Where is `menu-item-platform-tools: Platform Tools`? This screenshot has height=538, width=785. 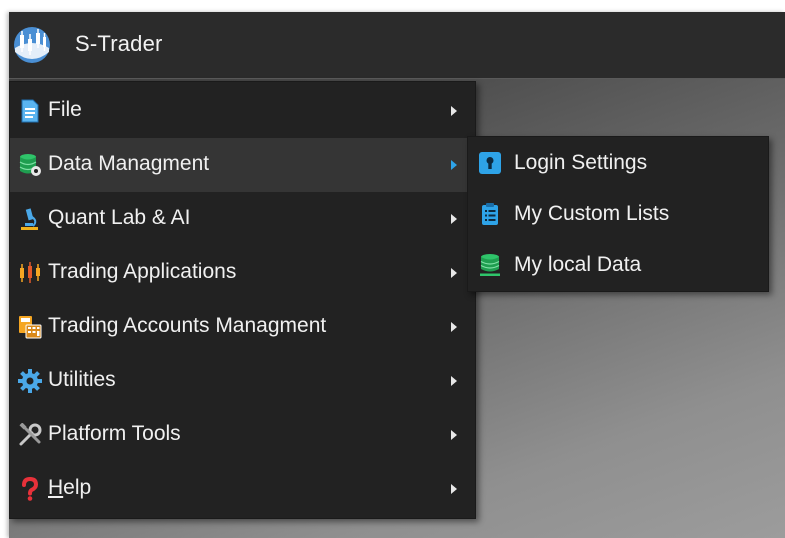
menu-item-platform-tools: Platform Tools is located at coordinates (242, 435).